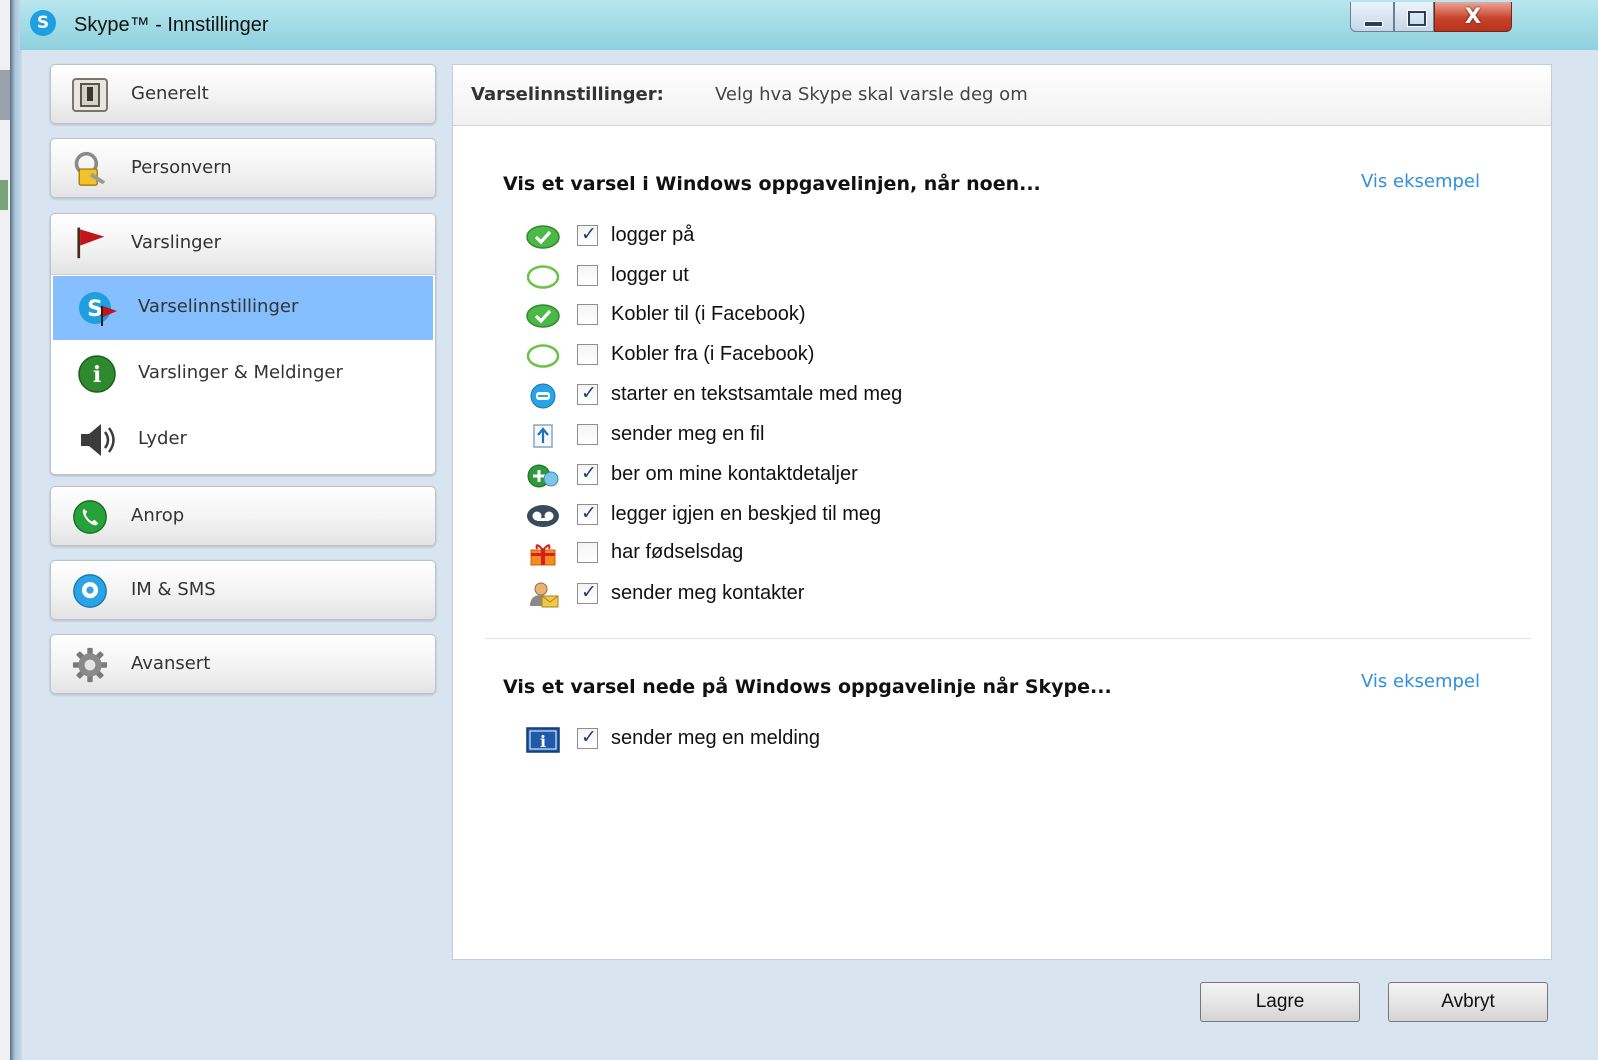 This screenshot has height=1060, width=1598. What do you see at coordinates (1372, 17) in the screenshot?
I see `minimize-button` at bounding box center [1372, 17].